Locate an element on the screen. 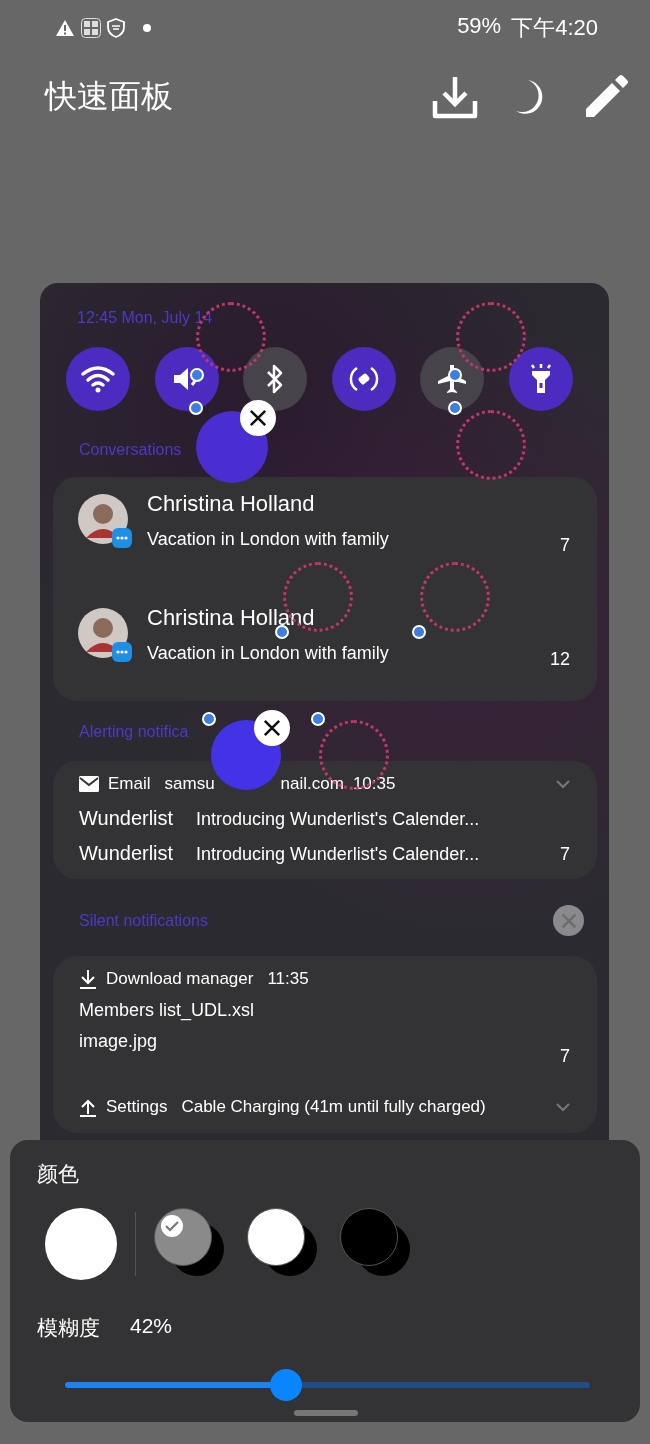 Image resolution: width=650 pixels, height=1444 pixels. app-grid-icon is located at coordinates (91, 28).